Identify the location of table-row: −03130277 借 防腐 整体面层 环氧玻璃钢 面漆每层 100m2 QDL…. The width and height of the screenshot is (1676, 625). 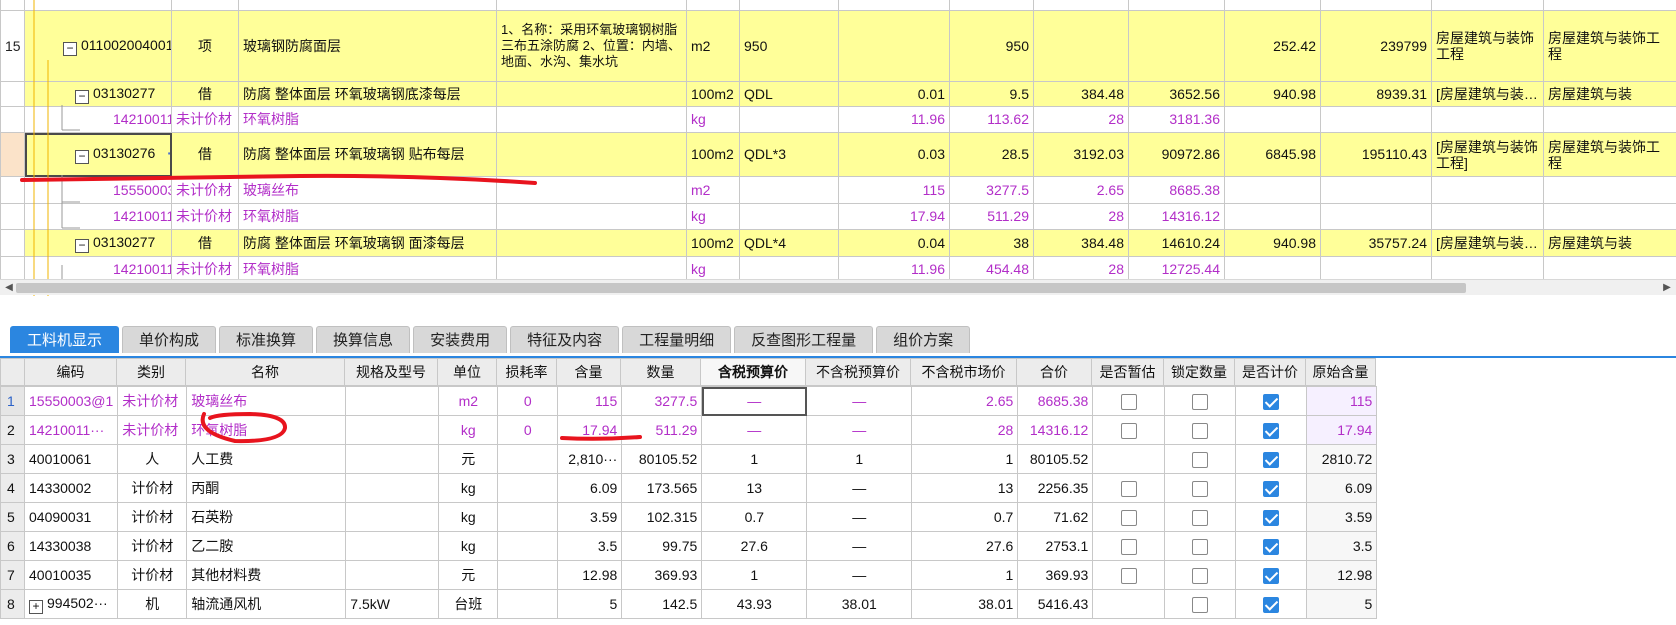
(838, 243).